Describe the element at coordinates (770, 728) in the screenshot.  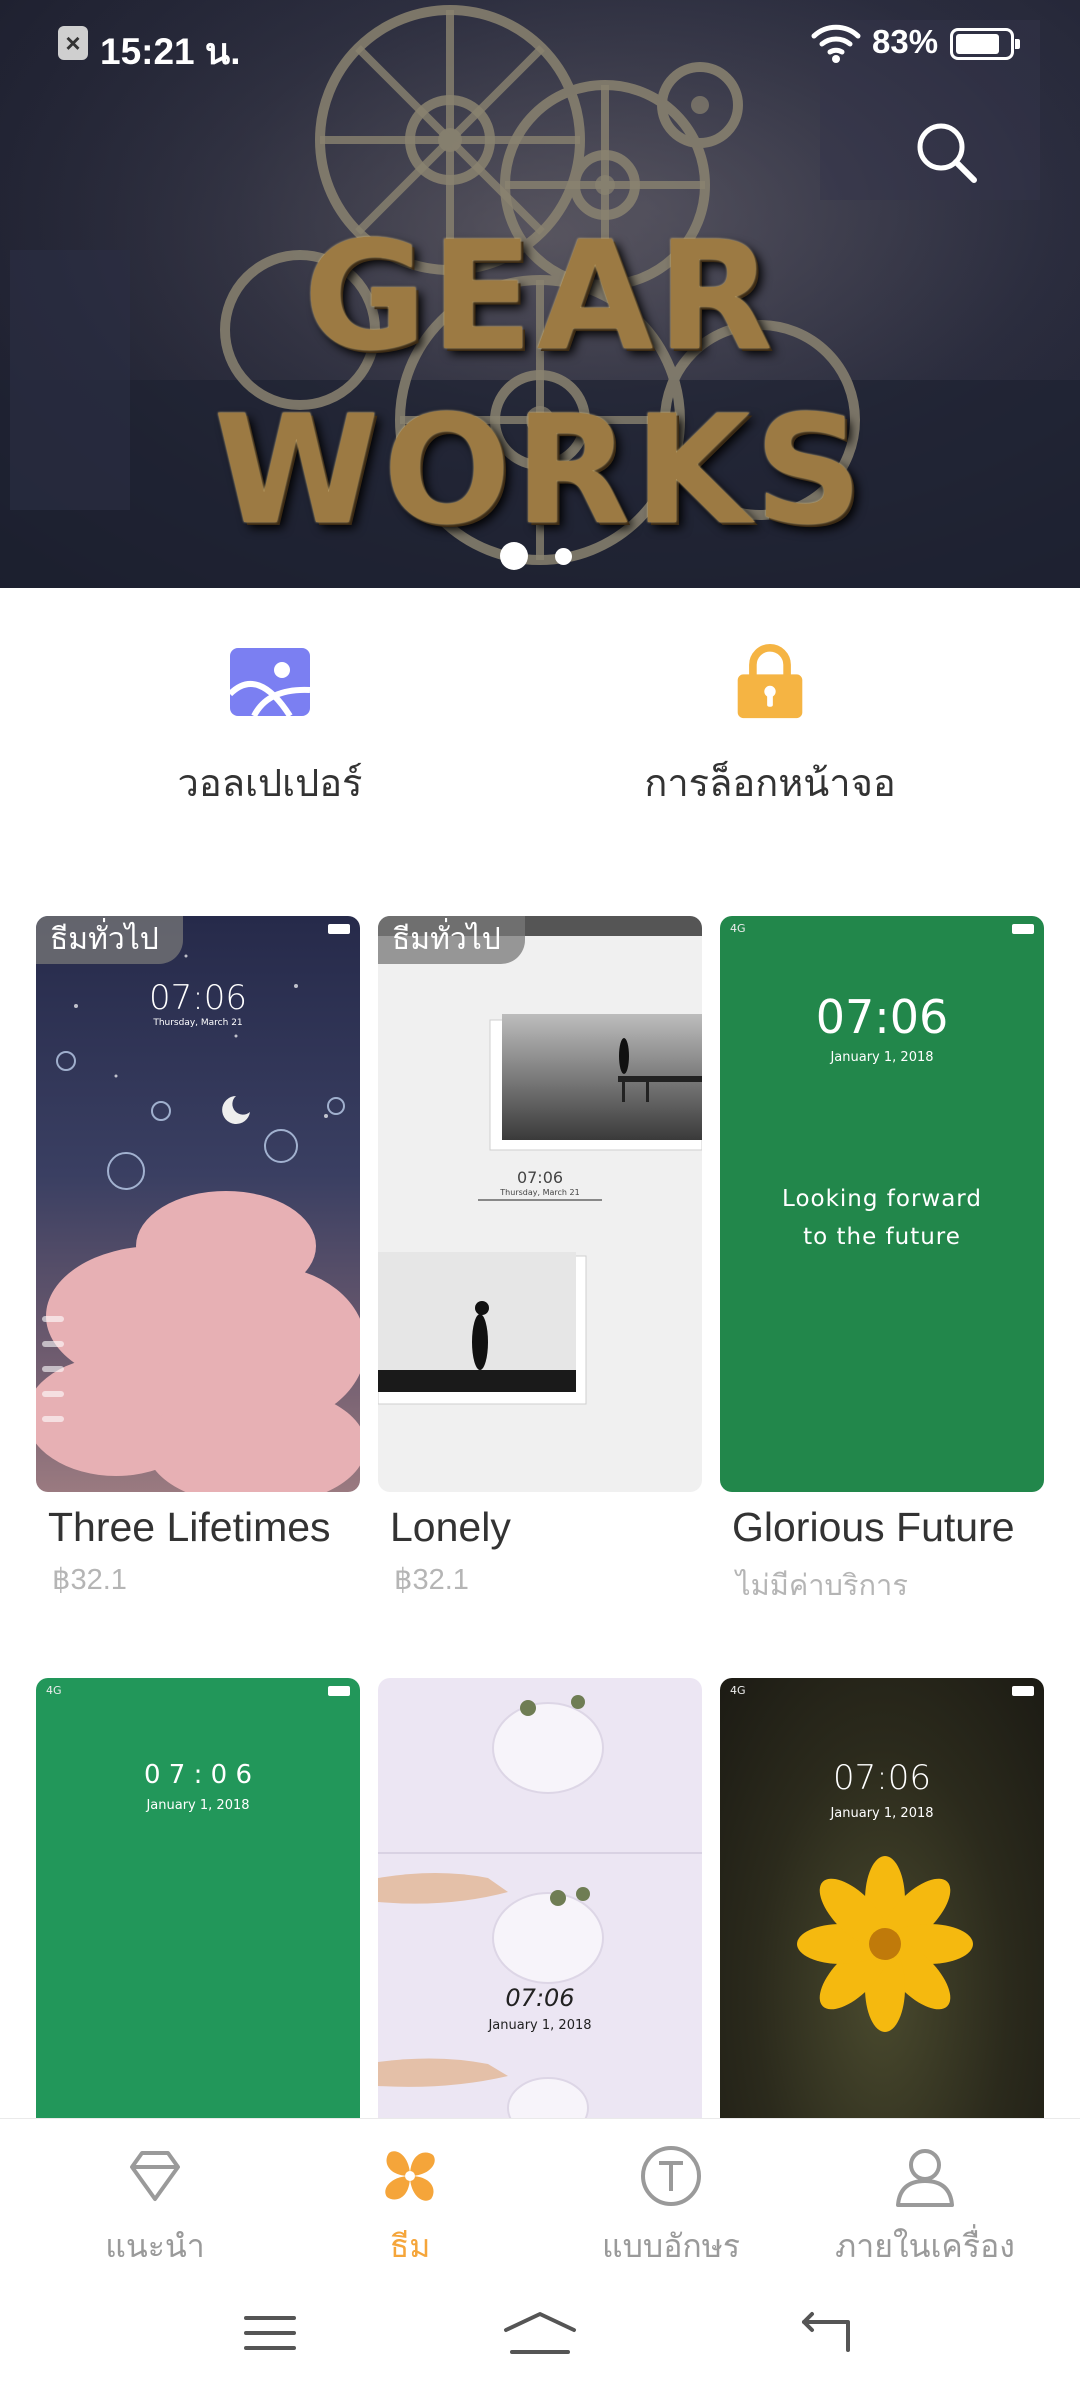
I see `lockscreen-entry: การล็อกหน้าจอ` at that location.